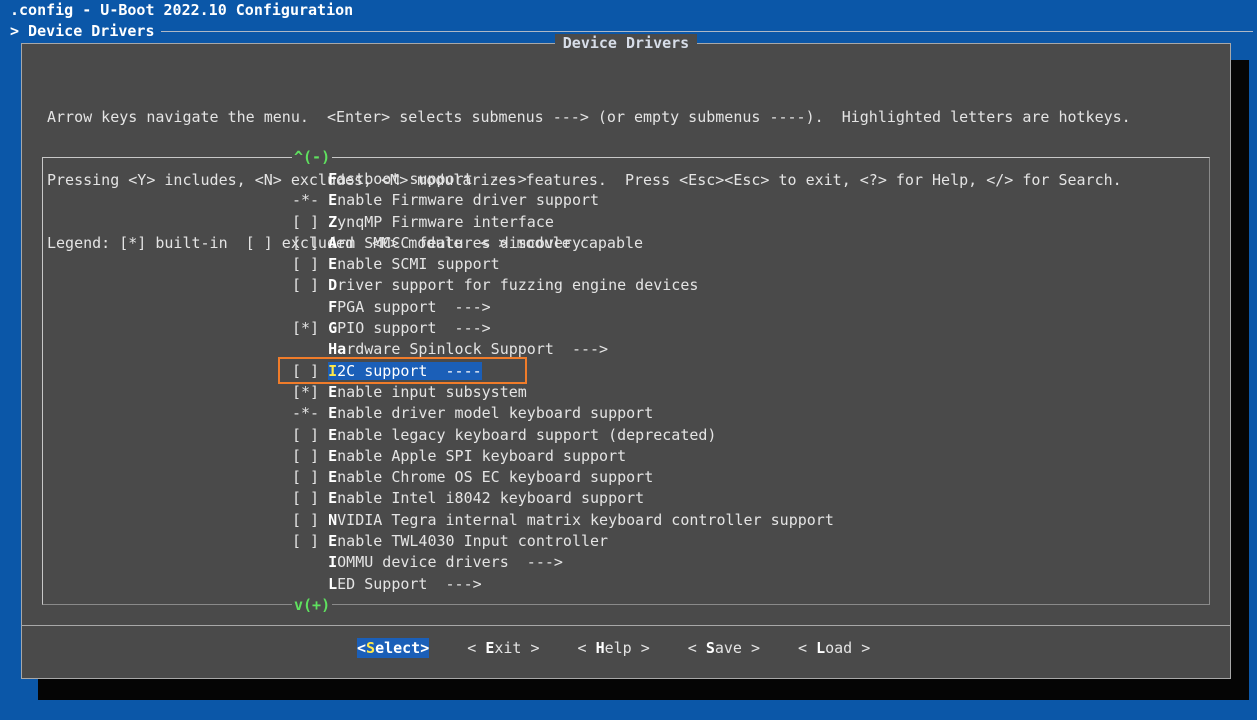 The width and height of the screenshot is (1257, 720). I want to click on menu-item: FPGA support --->, so click(563, 307).